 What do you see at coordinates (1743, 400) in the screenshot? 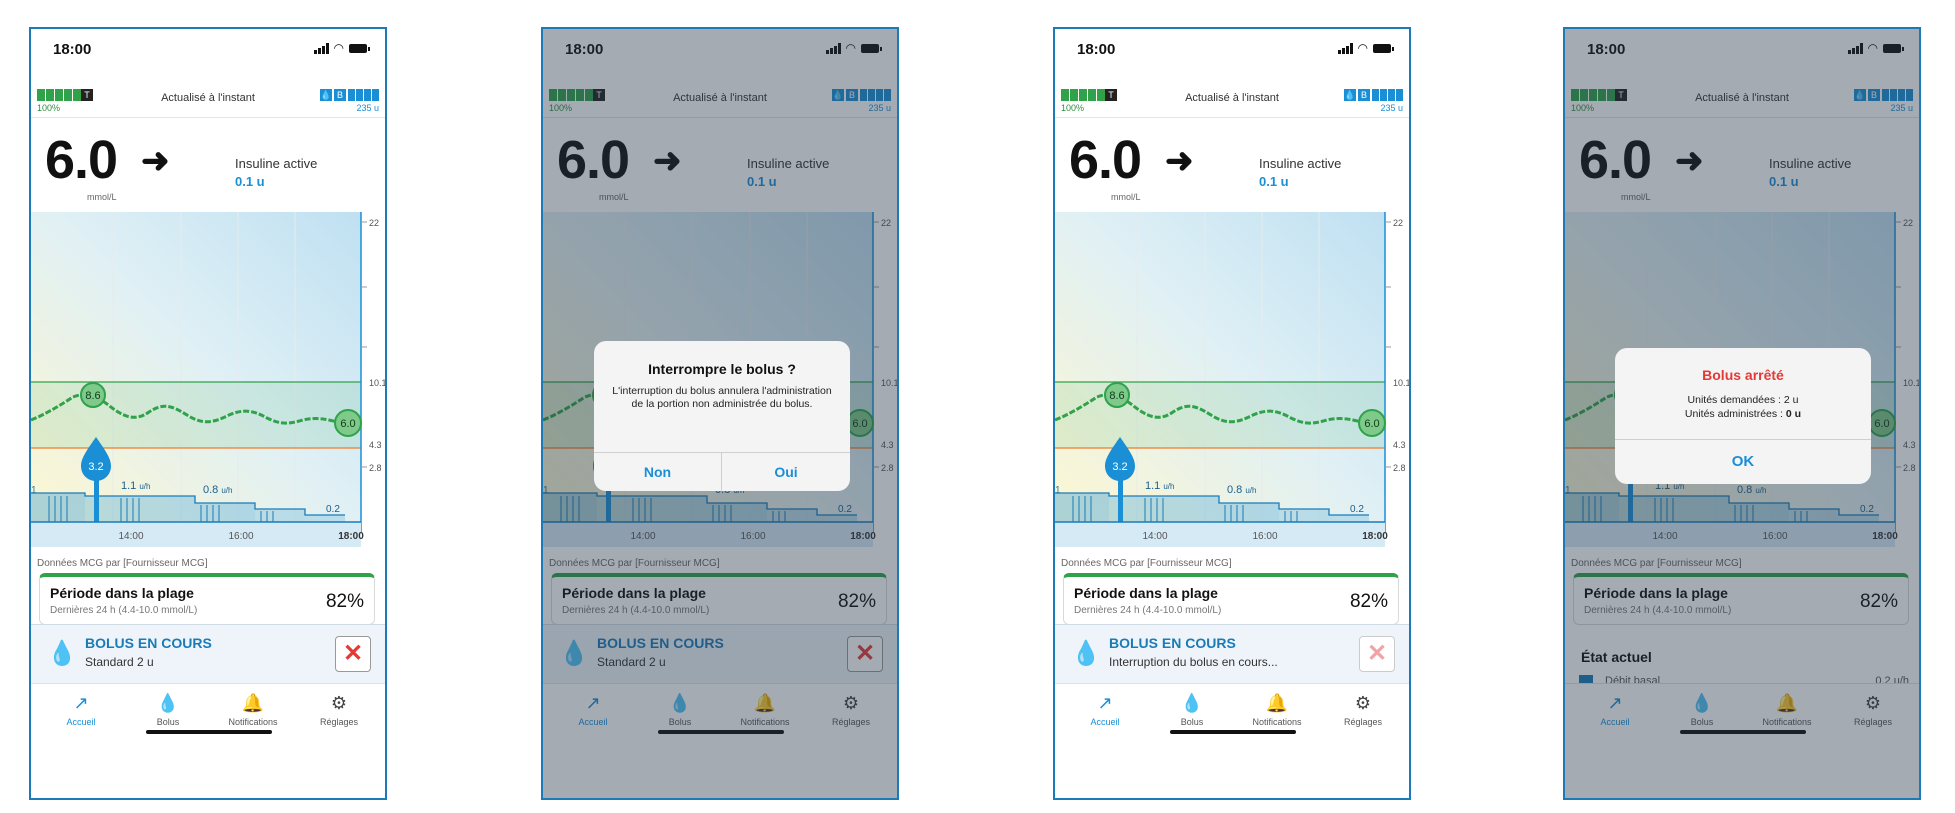
I see `units-requested: Unités demandées : 2 u` at bounding box center [1743, 400].